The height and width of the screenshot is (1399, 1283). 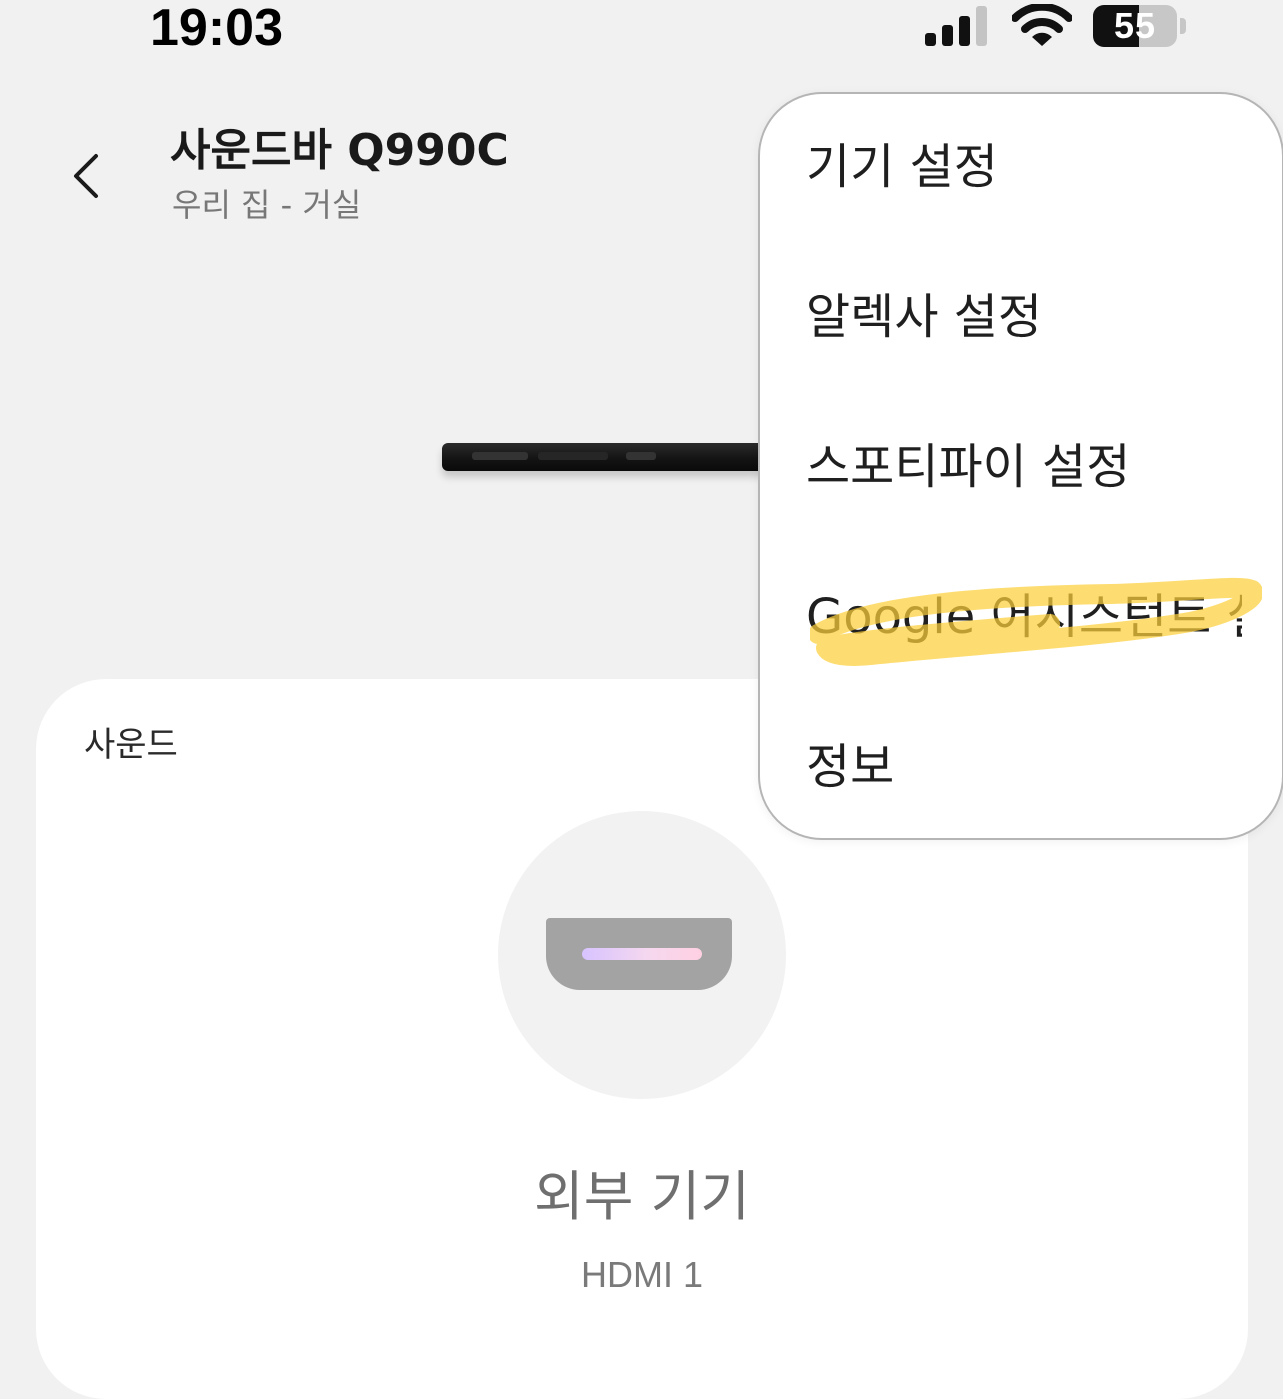 I want to click on battery-icon: 55, so click(x=1135, y=26).